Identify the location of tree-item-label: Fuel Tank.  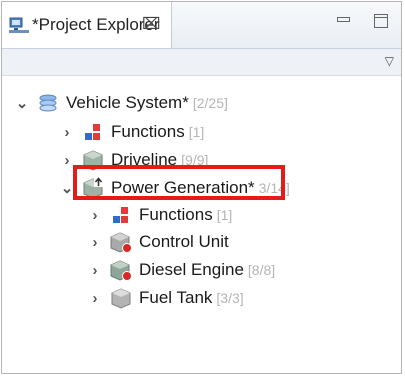
(176, 297).